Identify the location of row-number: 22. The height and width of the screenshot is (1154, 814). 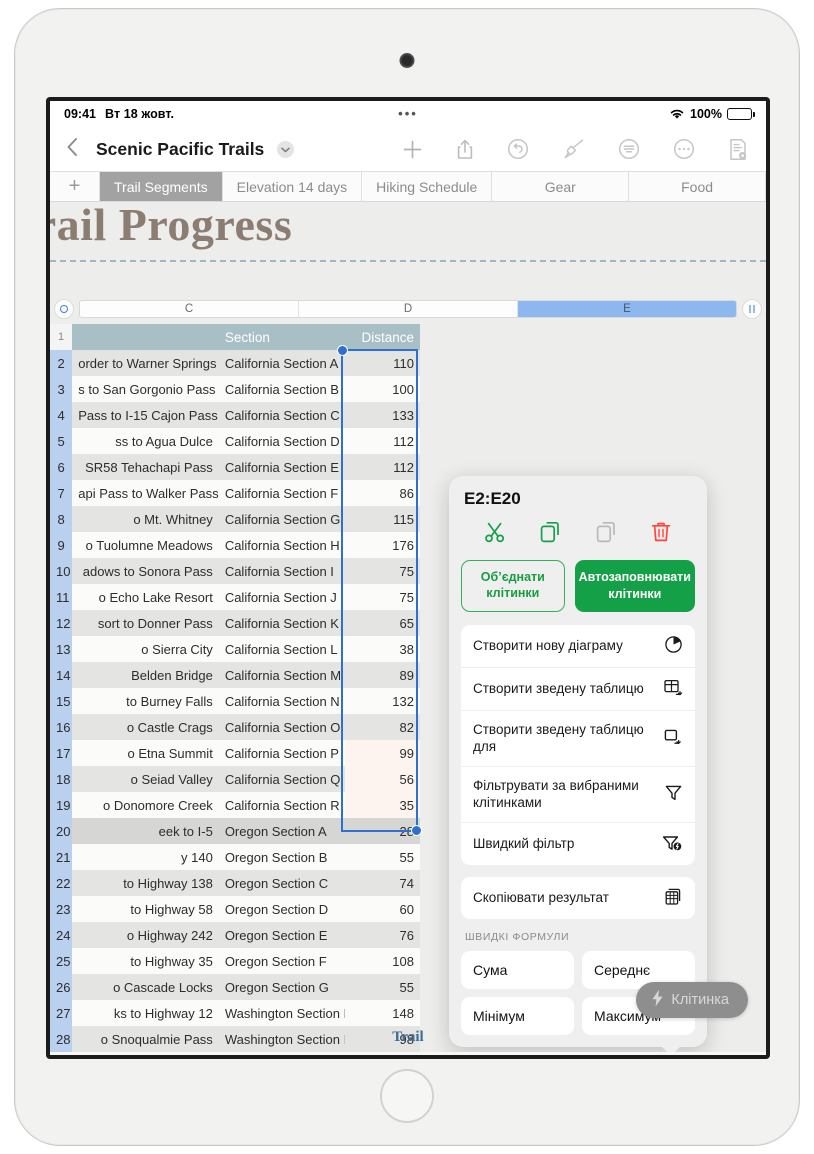
(61, 883).